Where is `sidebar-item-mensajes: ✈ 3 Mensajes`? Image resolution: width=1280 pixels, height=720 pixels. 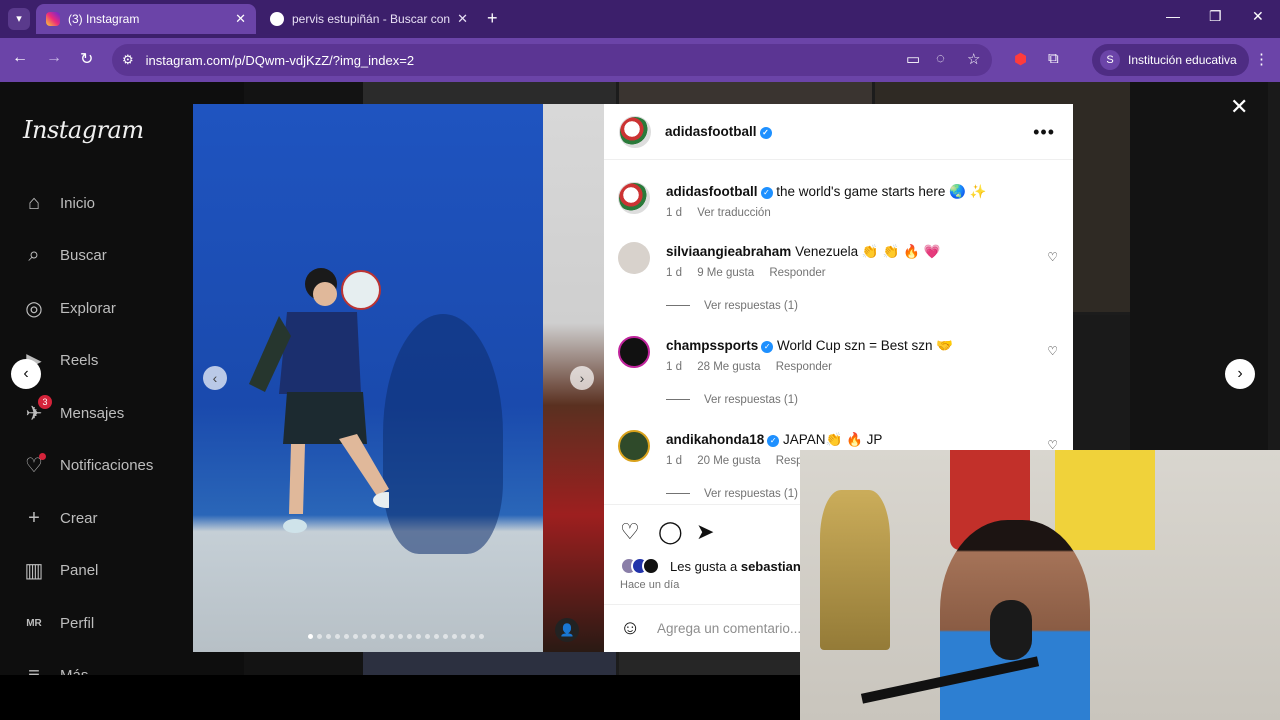
sidebar-item-mensajes: ✈ 3 Mensajes is located at coordinates (73, 411).